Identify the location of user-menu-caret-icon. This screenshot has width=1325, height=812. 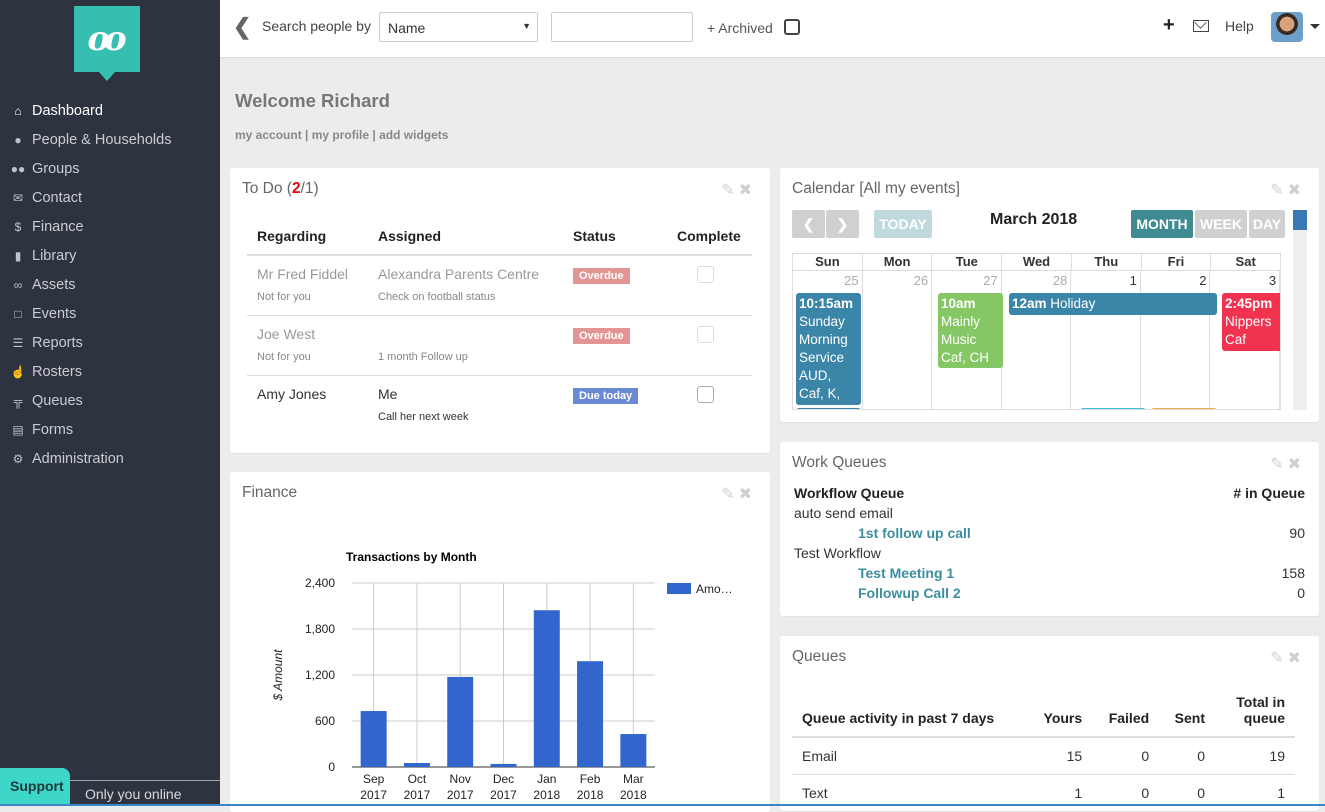
(1315, 26).